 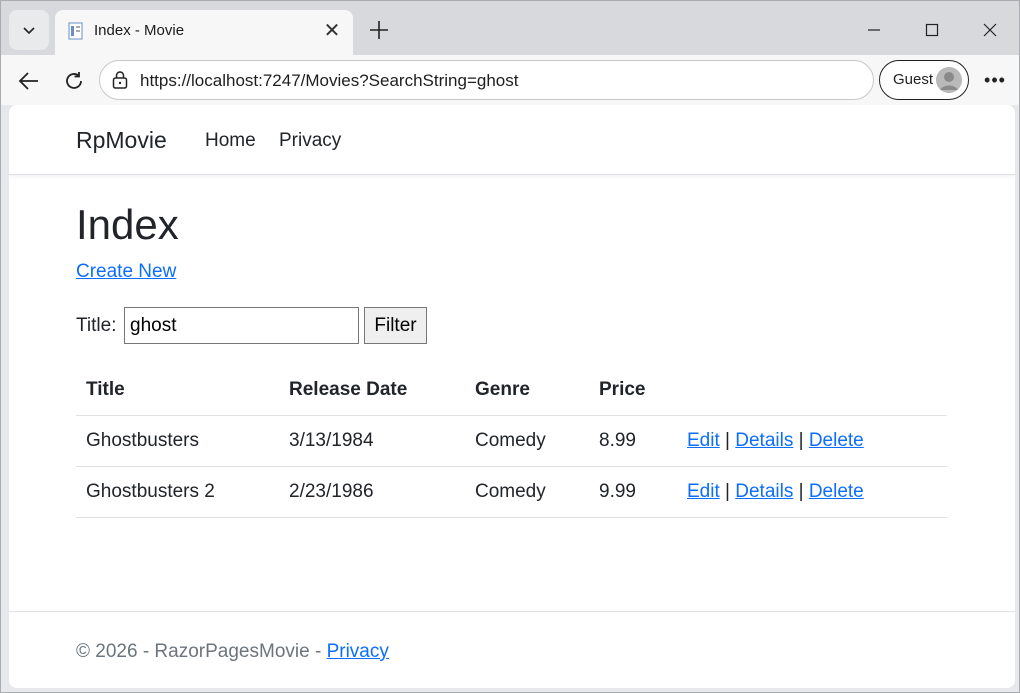 What do you see at coordinates (96, 325) in the screenshot?
I see `filter-label: Title:` at bounding box center [96, 325].